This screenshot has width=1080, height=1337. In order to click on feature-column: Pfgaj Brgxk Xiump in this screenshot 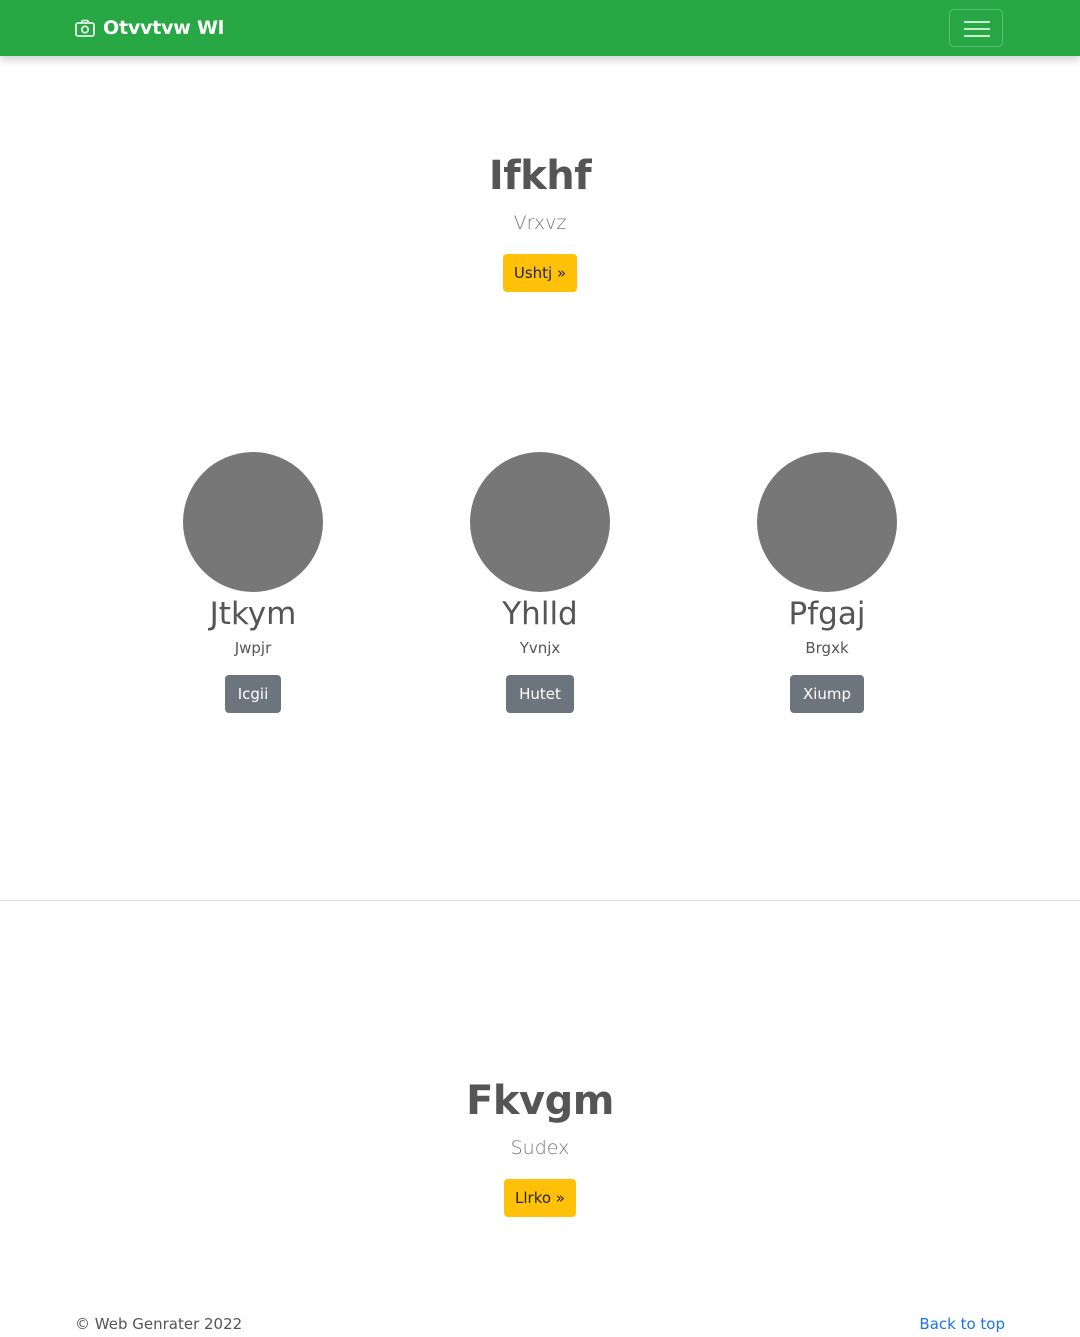, I will do `click(827, 582)`.